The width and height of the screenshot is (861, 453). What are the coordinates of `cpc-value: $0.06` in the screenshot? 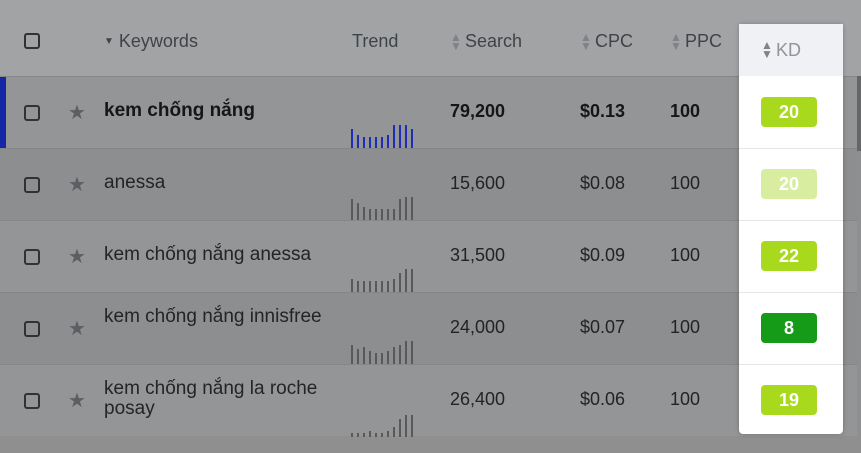 It's located at (603, 399).